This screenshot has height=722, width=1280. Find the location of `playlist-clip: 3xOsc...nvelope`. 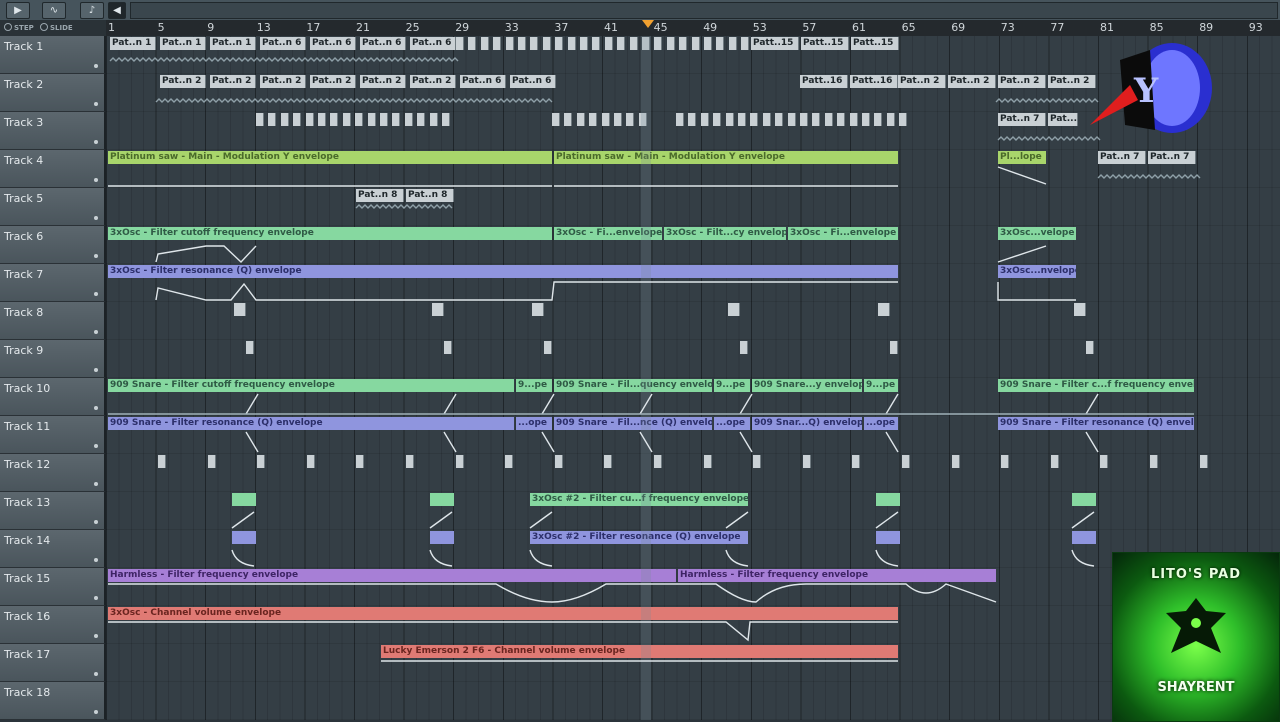

playlist-clip: 3xOsc...nvelope is located at coordinates (1037, 271).